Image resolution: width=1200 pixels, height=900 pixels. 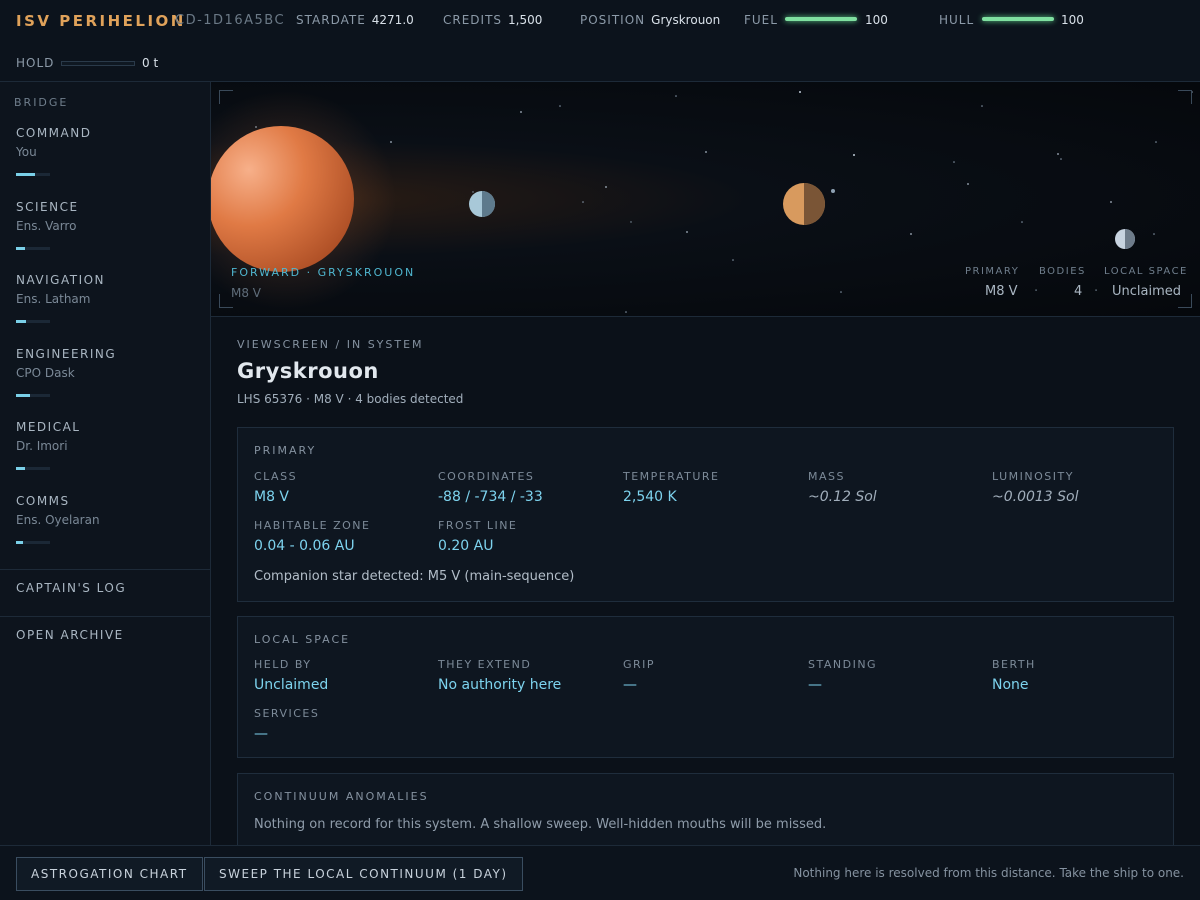 I want to click on stardate-value: 4271.0, so click(x=392, y=20).